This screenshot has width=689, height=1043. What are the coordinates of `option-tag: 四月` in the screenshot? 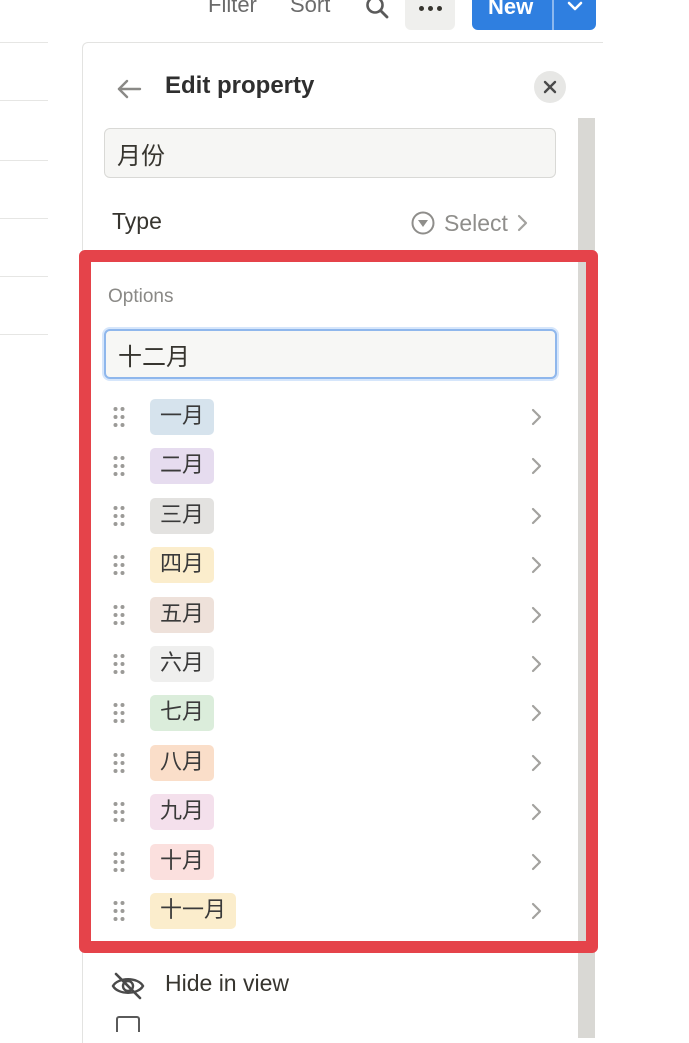 It's located at (182, 565).